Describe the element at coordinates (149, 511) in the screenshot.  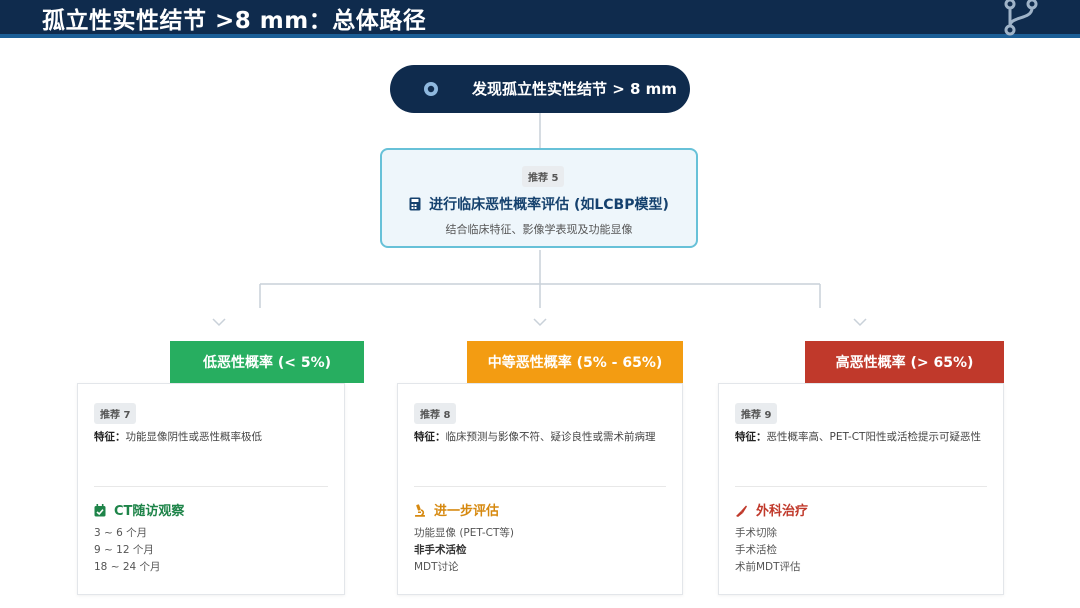
I see `action-title: CT随访观察` at that location.